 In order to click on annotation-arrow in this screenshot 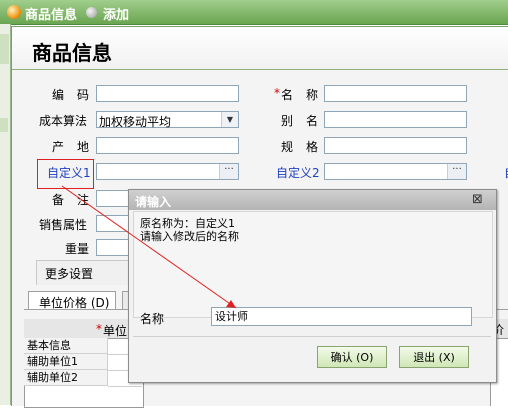, I will do `click(149, 247)`.